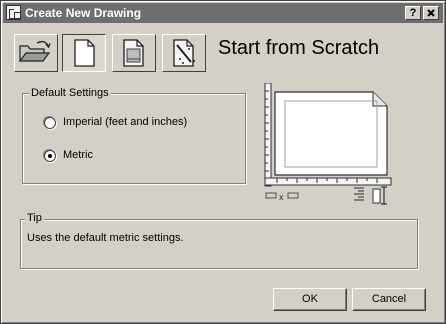 This screenshot has width=446, height=324. I want to click on svg-text: x, so click(281, 197).